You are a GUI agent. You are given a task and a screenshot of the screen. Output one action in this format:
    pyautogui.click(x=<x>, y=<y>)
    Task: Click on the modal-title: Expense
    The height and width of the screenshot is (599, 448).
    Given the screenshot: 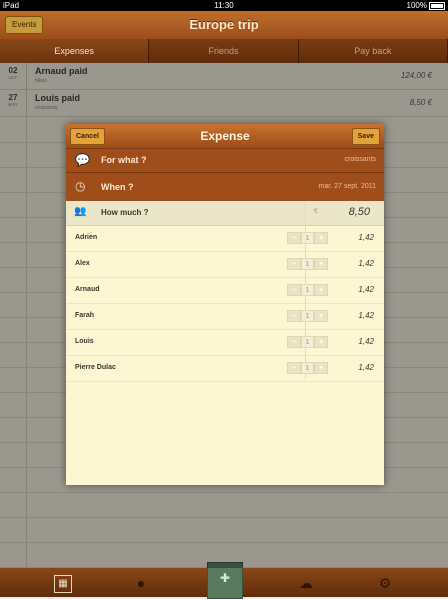 What is the action you would take?
    pyautogui.click(x=225, y=136)
    